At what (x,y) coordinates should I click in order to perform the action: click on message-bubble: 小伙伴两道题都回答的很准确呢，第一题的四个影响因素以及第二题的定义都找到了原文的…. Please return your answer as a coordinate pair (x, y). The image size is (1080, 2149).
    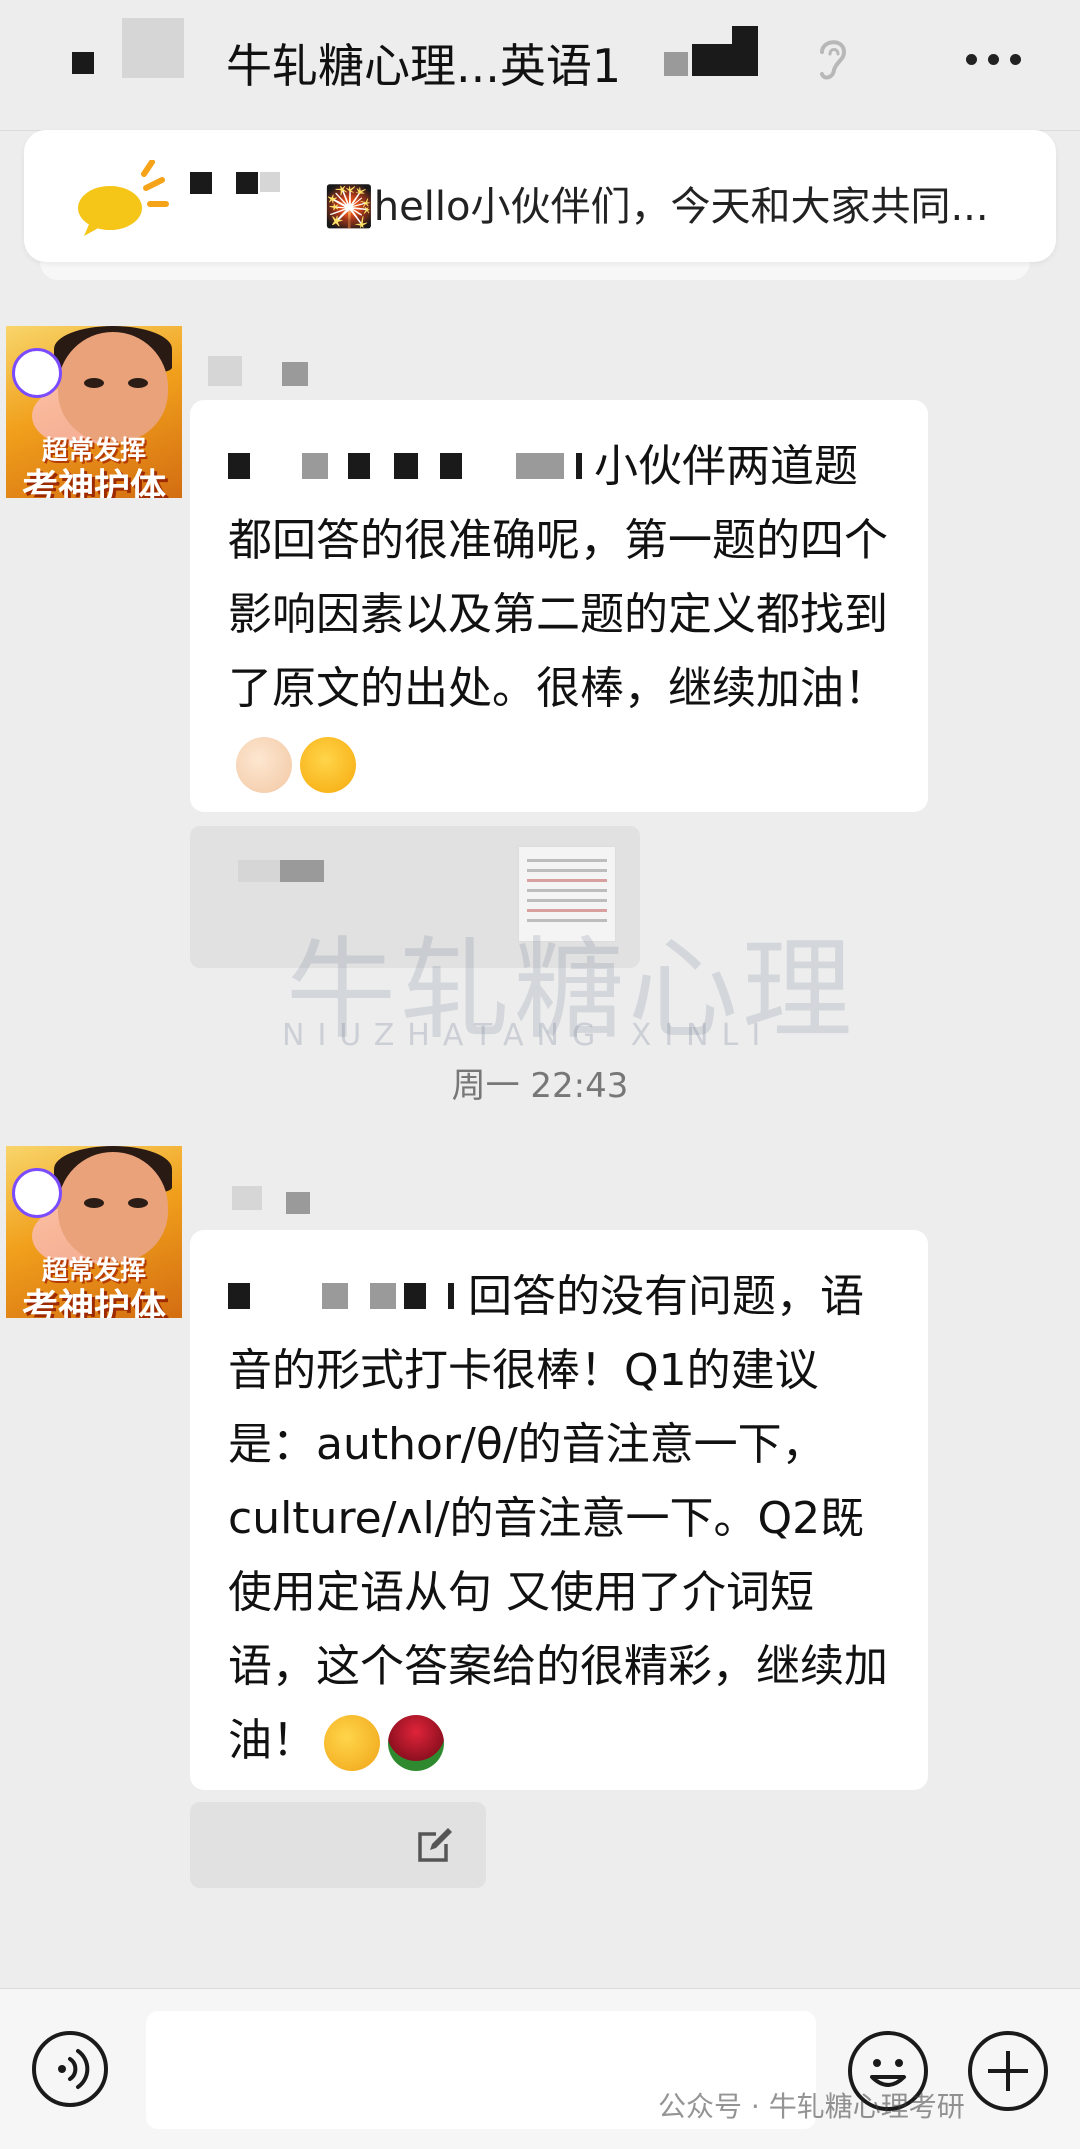
    Looking at the image, I should click on (559, 606).